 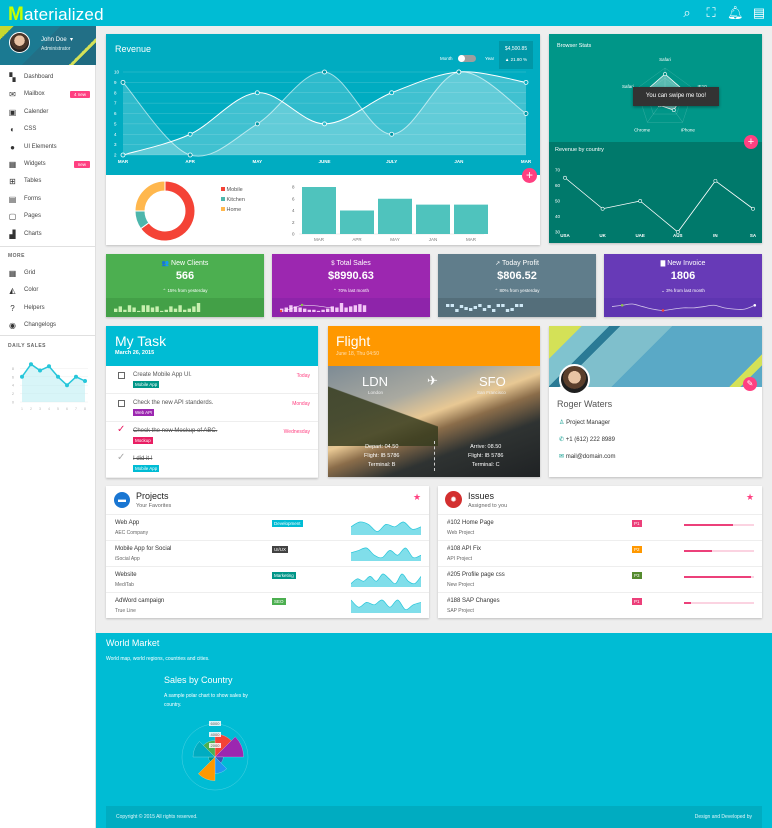 I want to click on sidebar-item-charts: ▟ Charts, so click(x=48, y=235).